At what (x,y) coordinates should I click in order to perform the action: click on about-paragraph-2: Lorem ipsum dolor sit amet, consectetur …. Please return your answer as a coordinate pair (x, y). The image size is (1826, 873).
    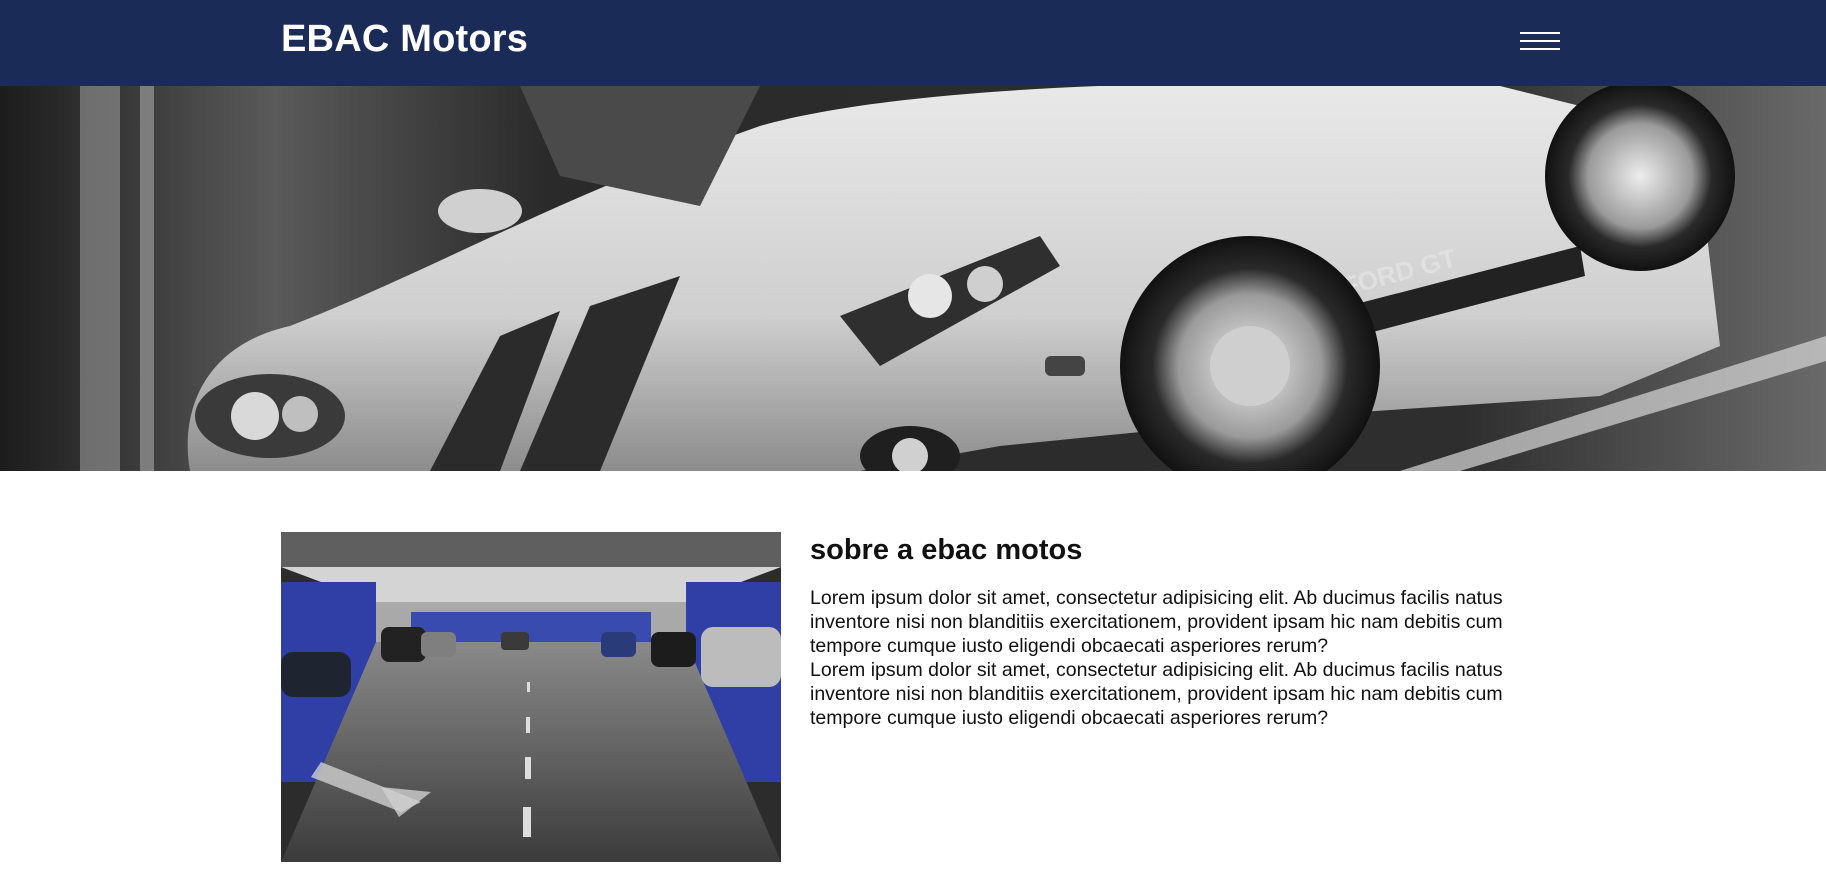
    Looking at the image, I should click on (1156, 694).